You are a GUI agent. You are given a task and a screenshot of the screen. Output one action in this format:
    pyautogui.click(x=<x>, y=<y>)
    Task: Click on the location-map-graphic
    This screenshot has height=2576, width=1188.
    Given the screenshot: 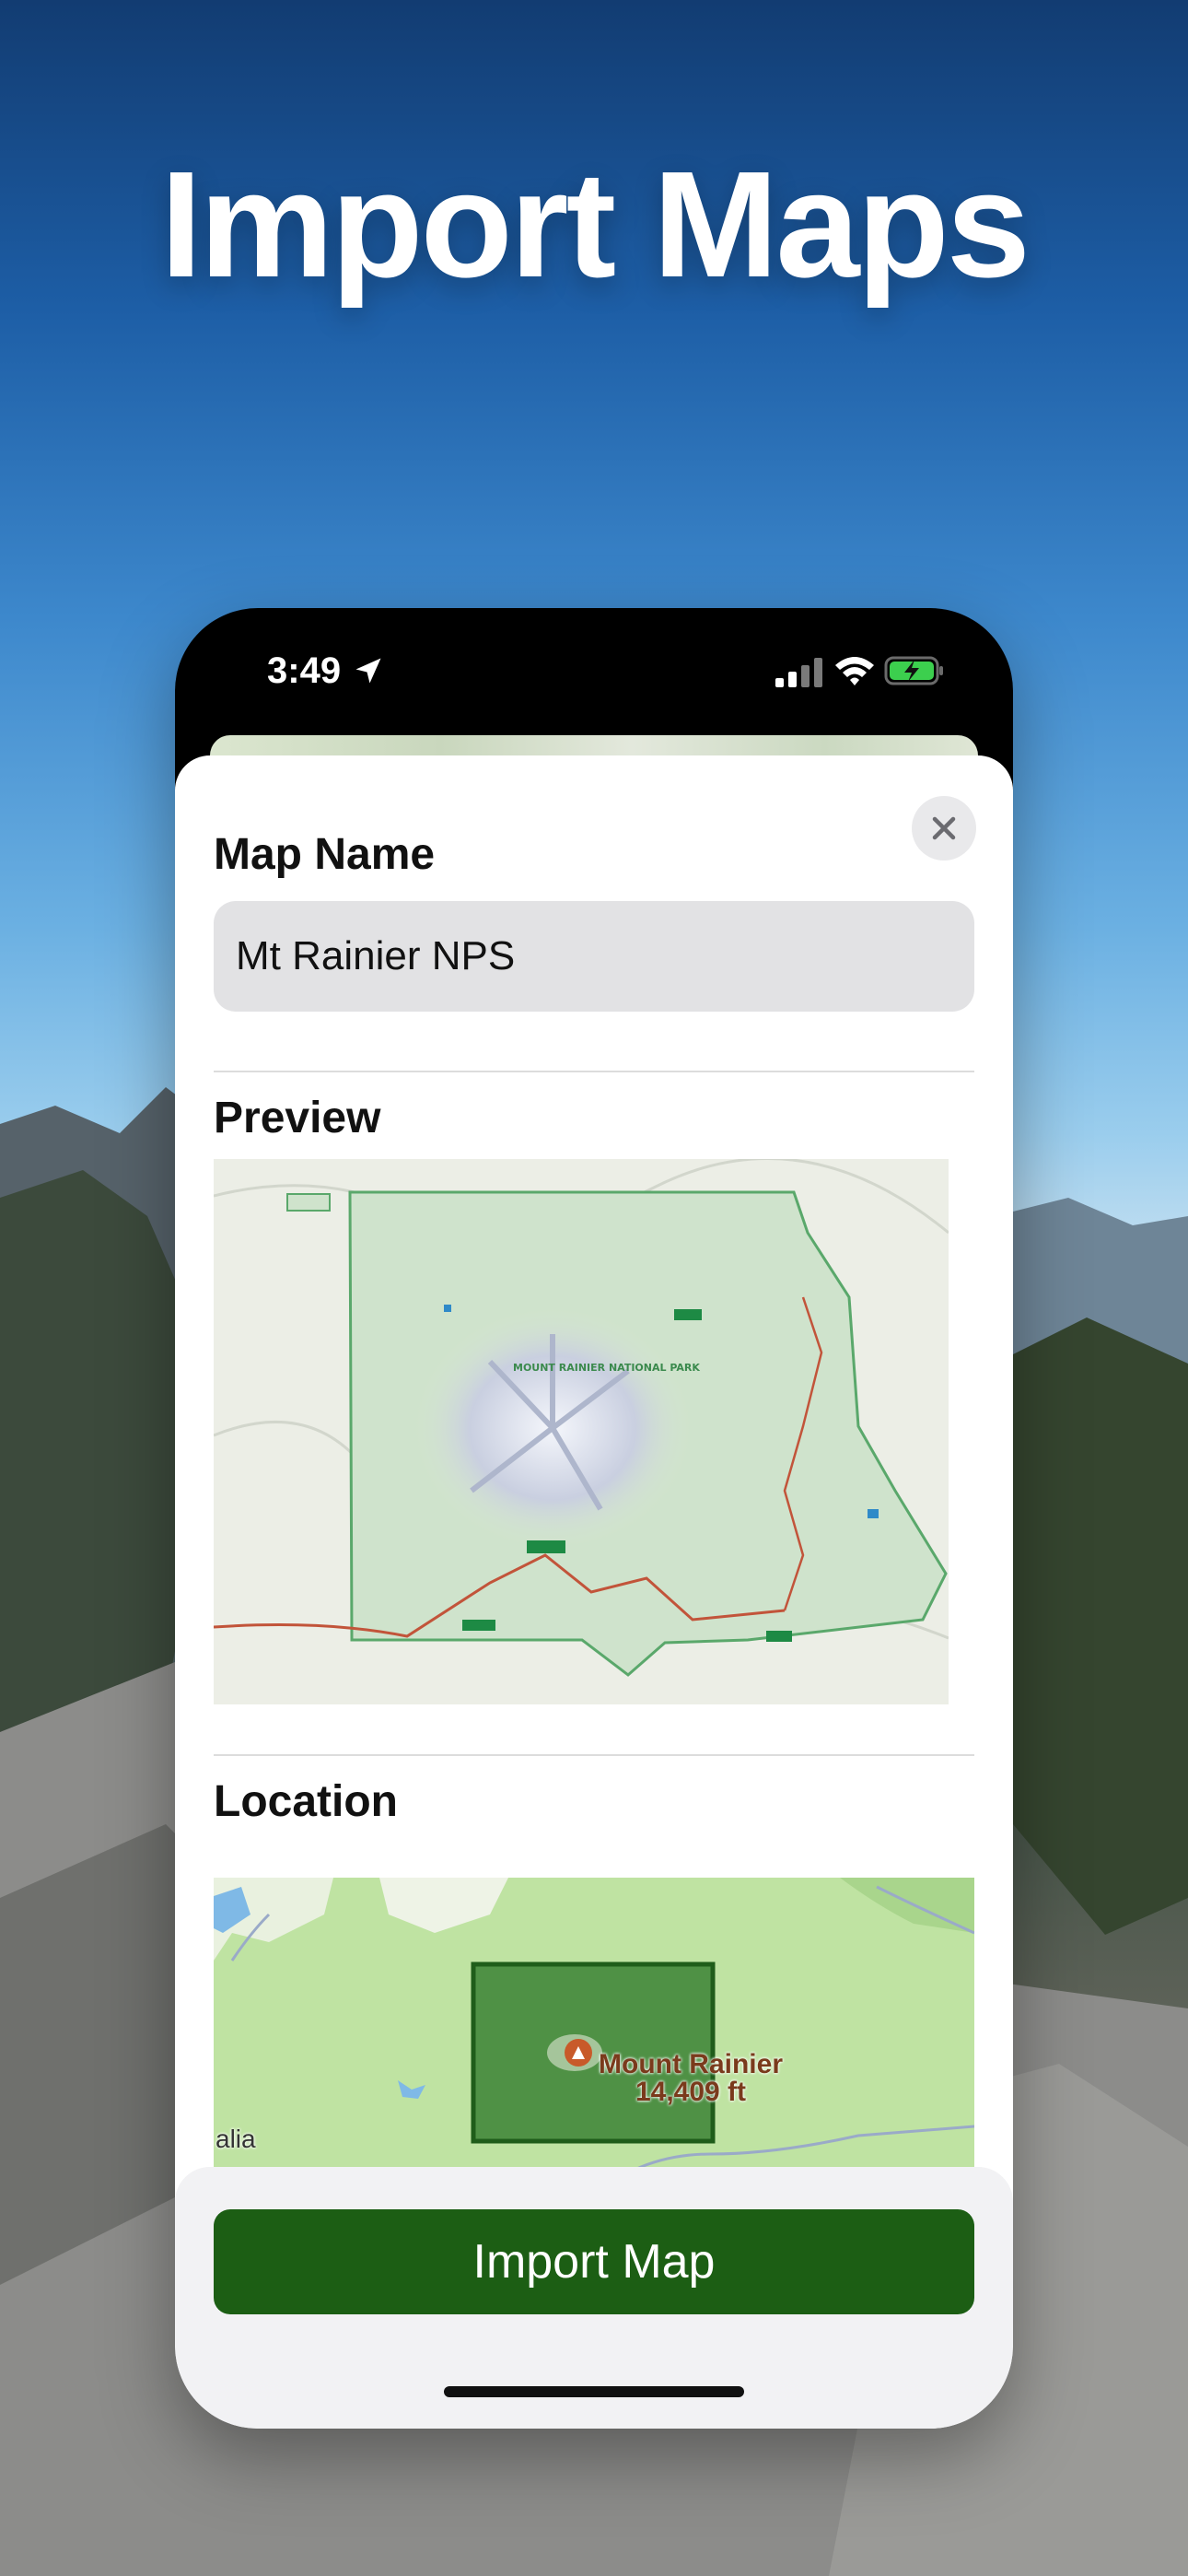 What is the action you would take?
    pyautogui.click(x=594, y=2034)
    